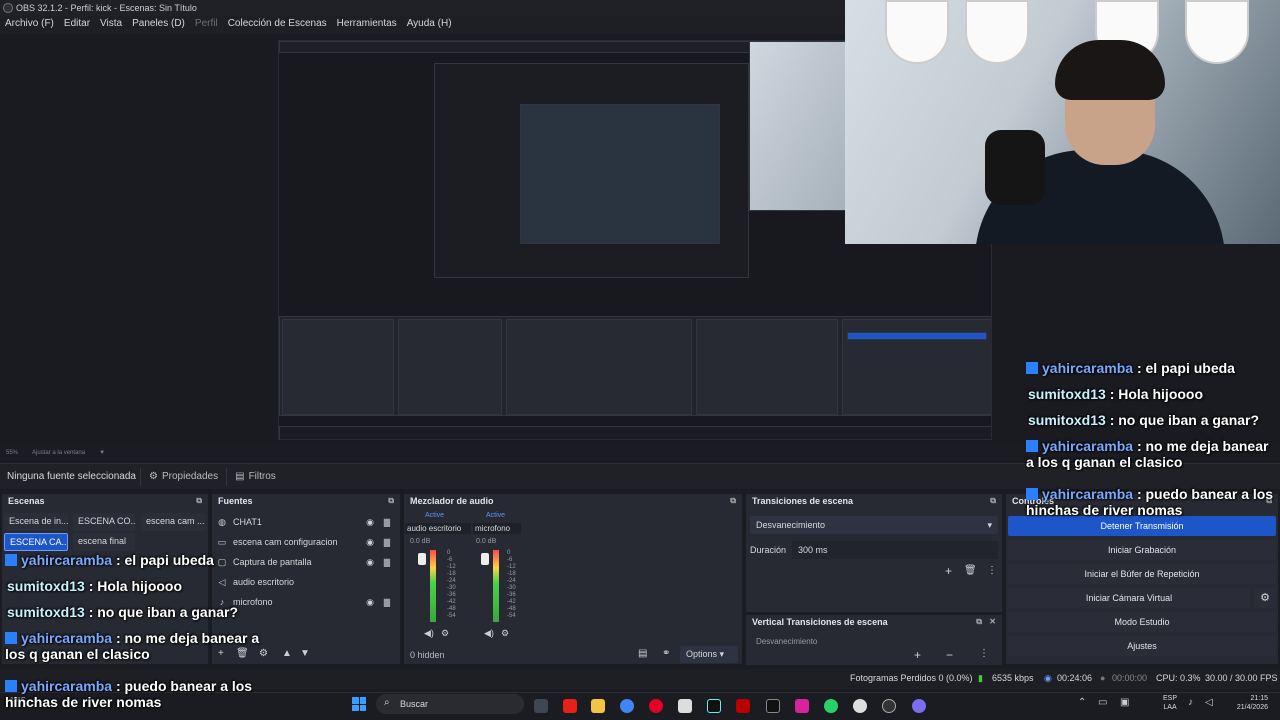  What do you see at coordinates (367, 26) in the screenshot?
I see `menu-herramientas: Herramientas` at bounding box center [367, 26].